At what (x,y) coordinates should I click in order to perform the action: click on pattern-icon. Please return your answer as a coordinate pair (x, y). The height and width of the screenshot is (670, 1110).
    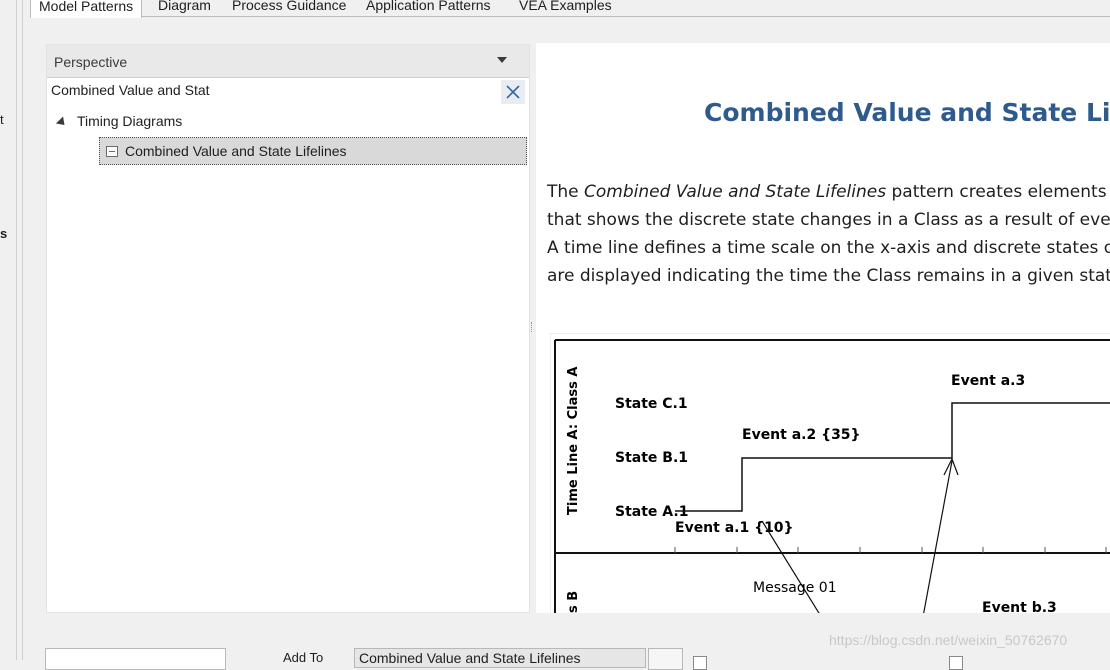
    Looking at the image, I should click on (112, 151).